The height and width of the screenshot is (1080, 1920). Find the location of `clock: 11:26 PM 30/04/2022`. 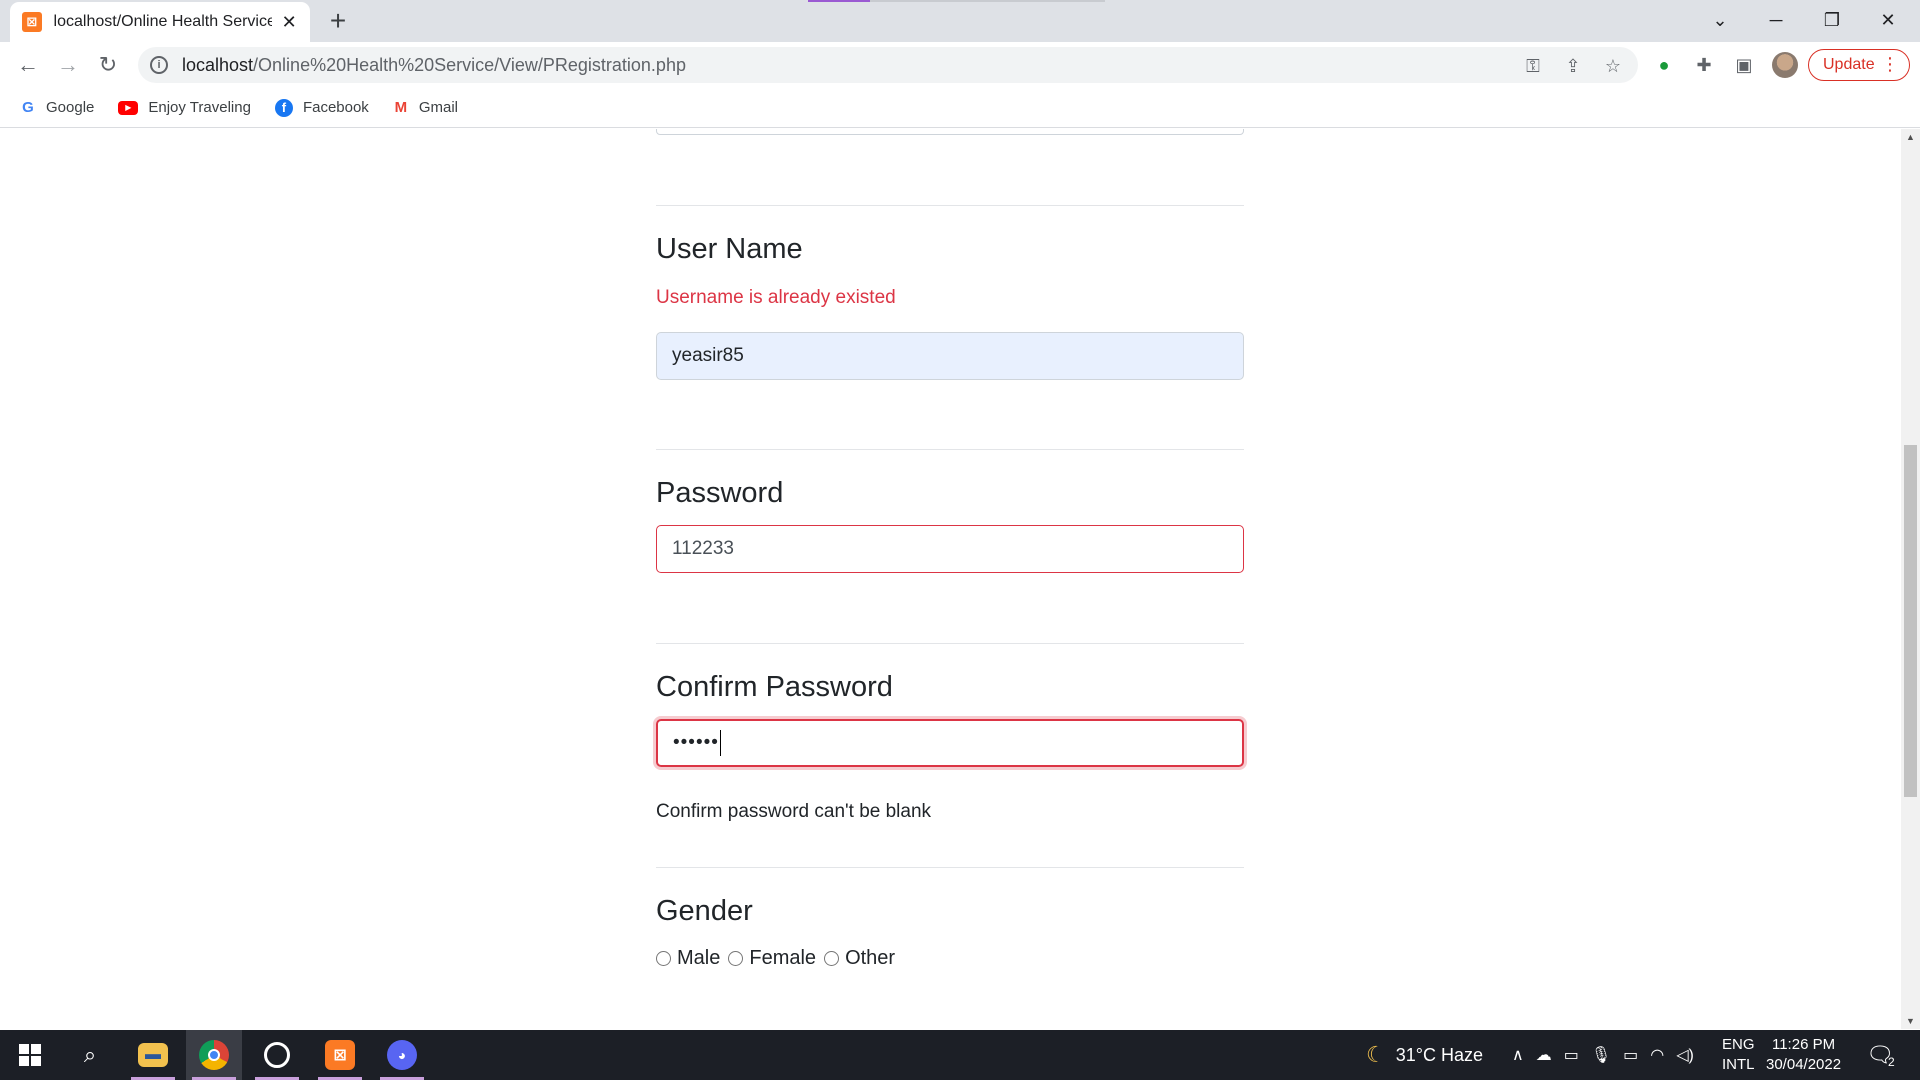

clock: 11:26 PM 30/04/2022 is located at coordinates (1803, 1055).